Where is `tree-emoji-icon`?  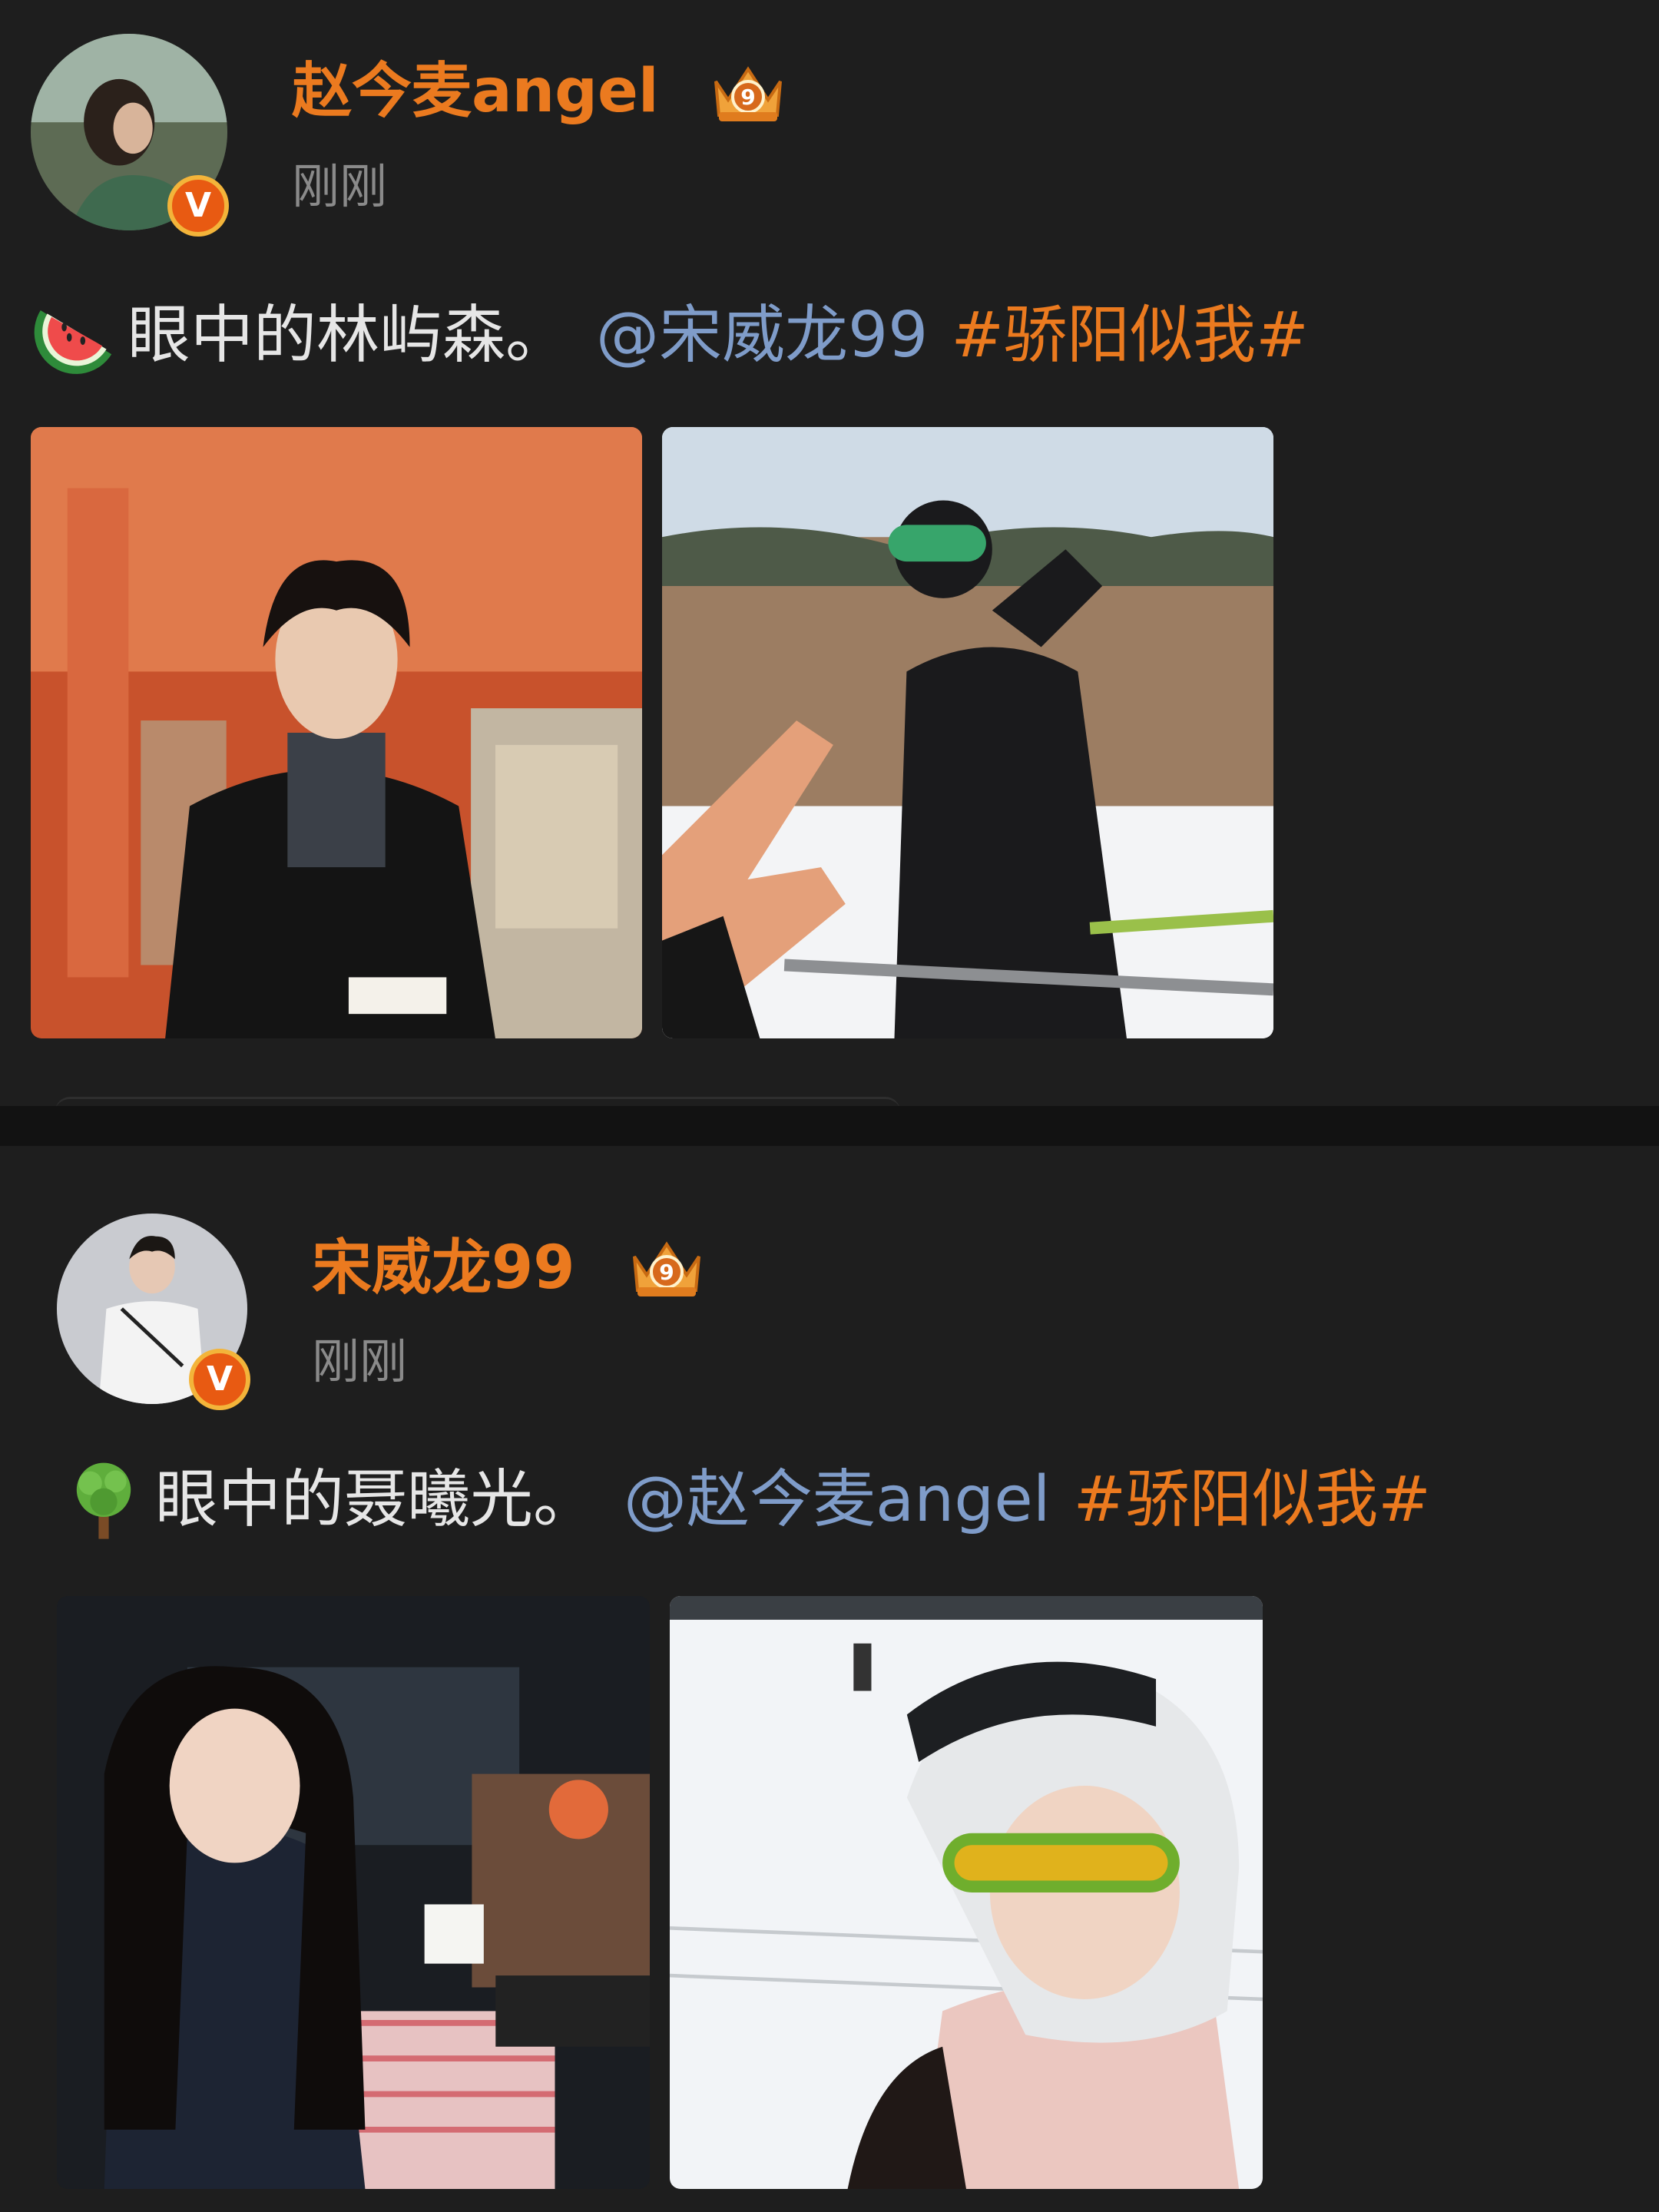 tree-emoji-icon is located at coordinates (103, 1500).